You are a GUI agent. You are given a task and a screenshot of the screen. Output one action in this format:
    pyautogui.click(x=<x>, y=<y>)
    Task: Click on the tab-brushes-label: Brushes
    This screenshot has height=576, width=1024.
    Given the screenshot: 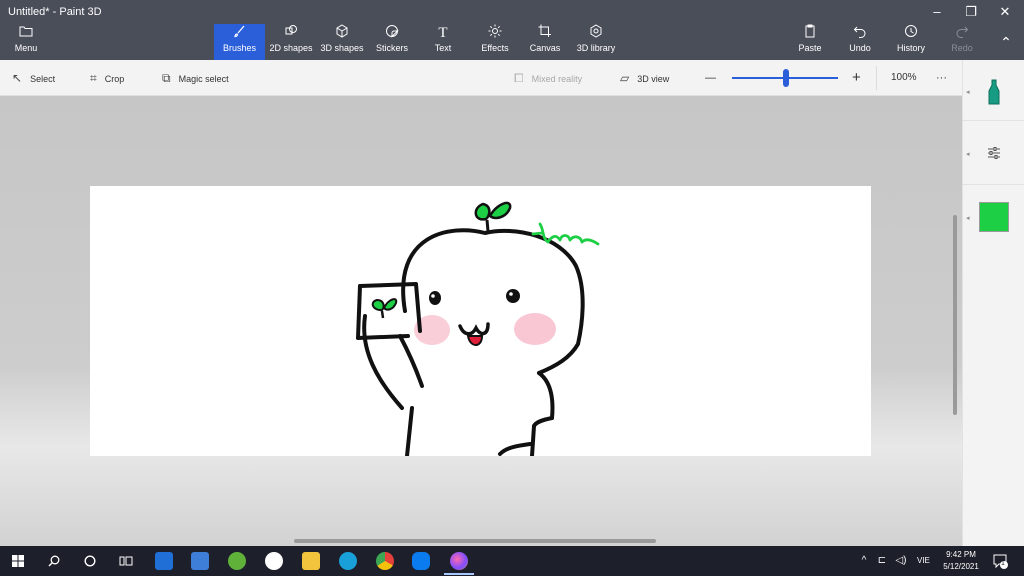 What is the action you would take?
    pyautogui.click(x=239, y=48)
    